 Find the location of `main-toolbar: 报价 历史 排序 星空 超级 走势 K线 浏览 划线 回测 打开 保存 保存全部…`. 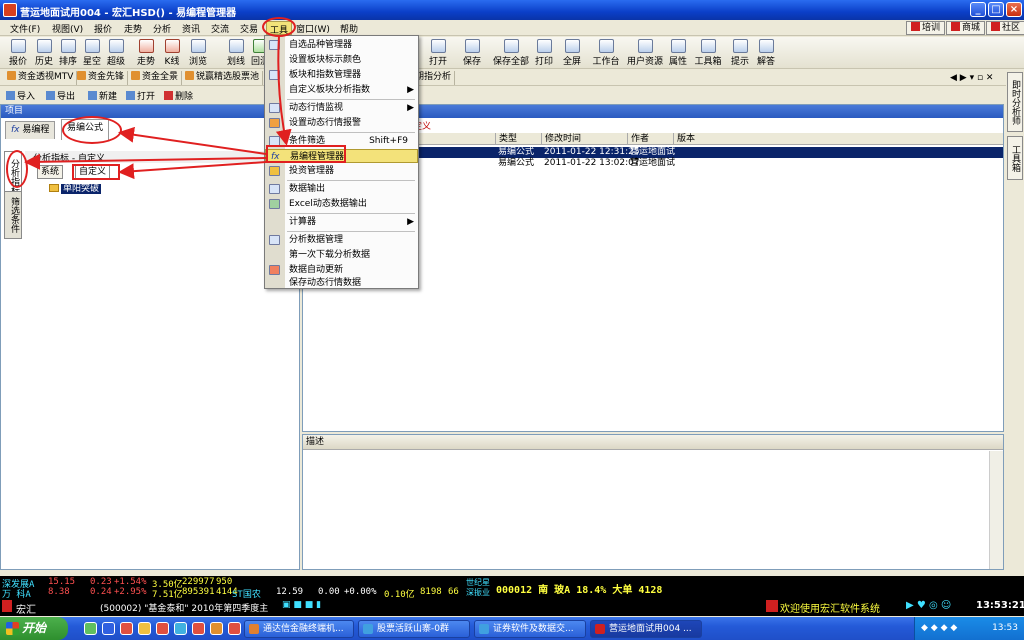

main-toolbar: 报价 历史 排序 星空 超级 走势 K线 浏览 划线 回测 打开 保存 保存全部… is located at coordinates (512, 53).